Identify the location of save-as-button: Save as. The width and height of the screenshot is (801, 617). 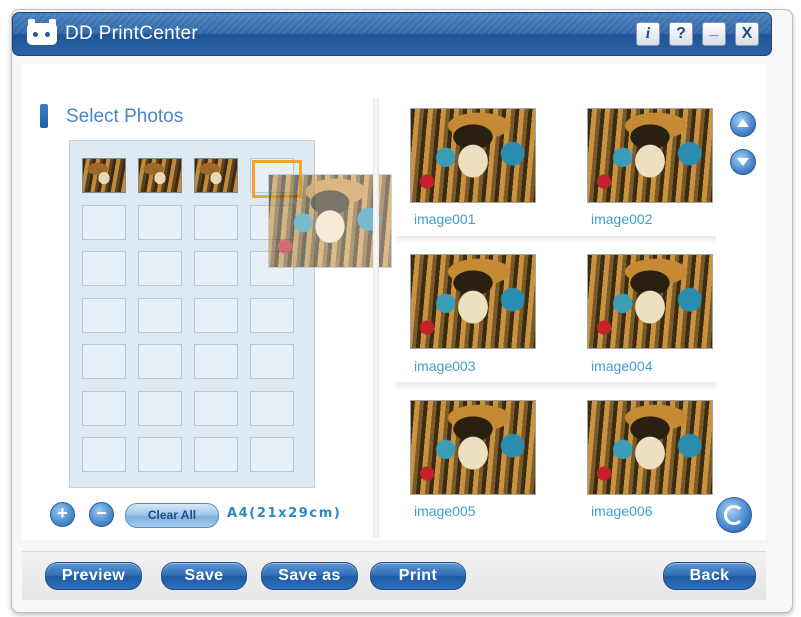
(309, 576).